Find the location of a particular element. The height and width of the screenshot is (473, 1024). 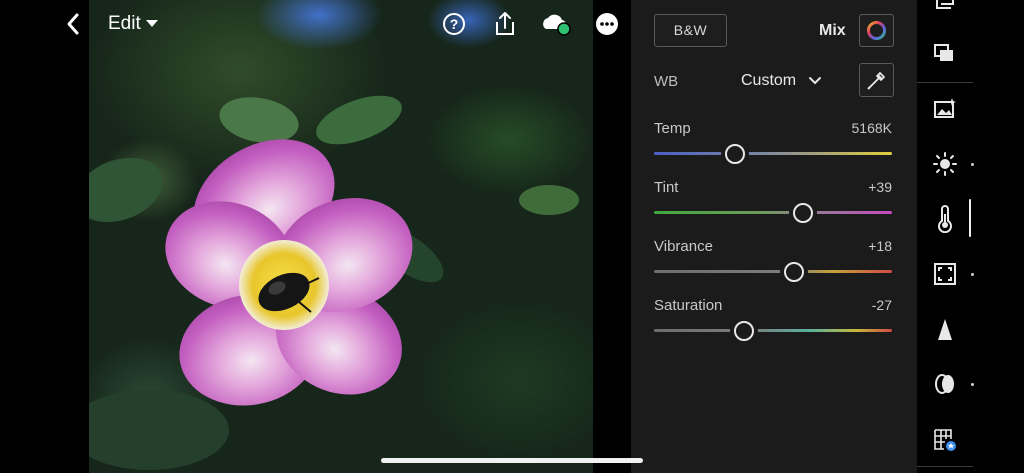

sync-status-dot is located at coordinates (564, 29).